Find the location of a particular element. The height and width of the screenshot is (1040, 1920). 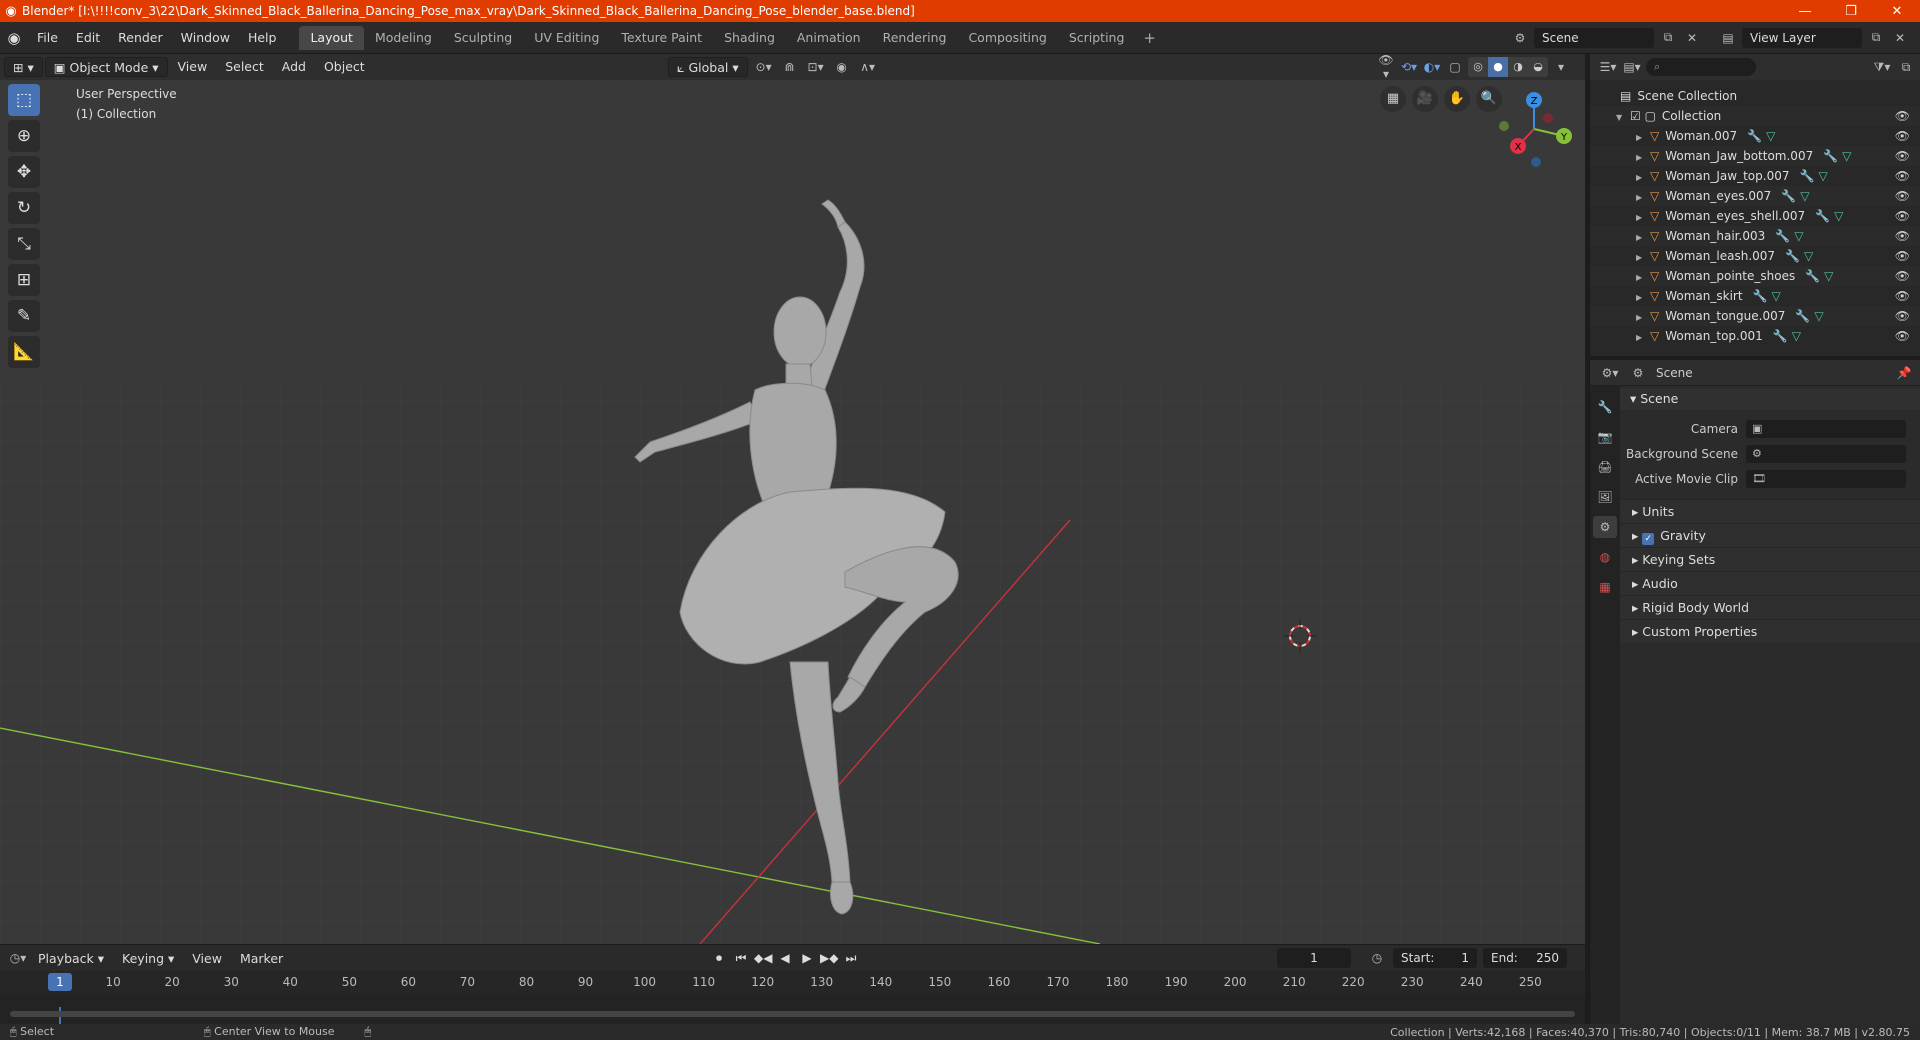

outliner-object-row: ▶ ▽ Woman_pointe_shoes 🔧 ▽ 👁 is located at coordinates (1755, 276).